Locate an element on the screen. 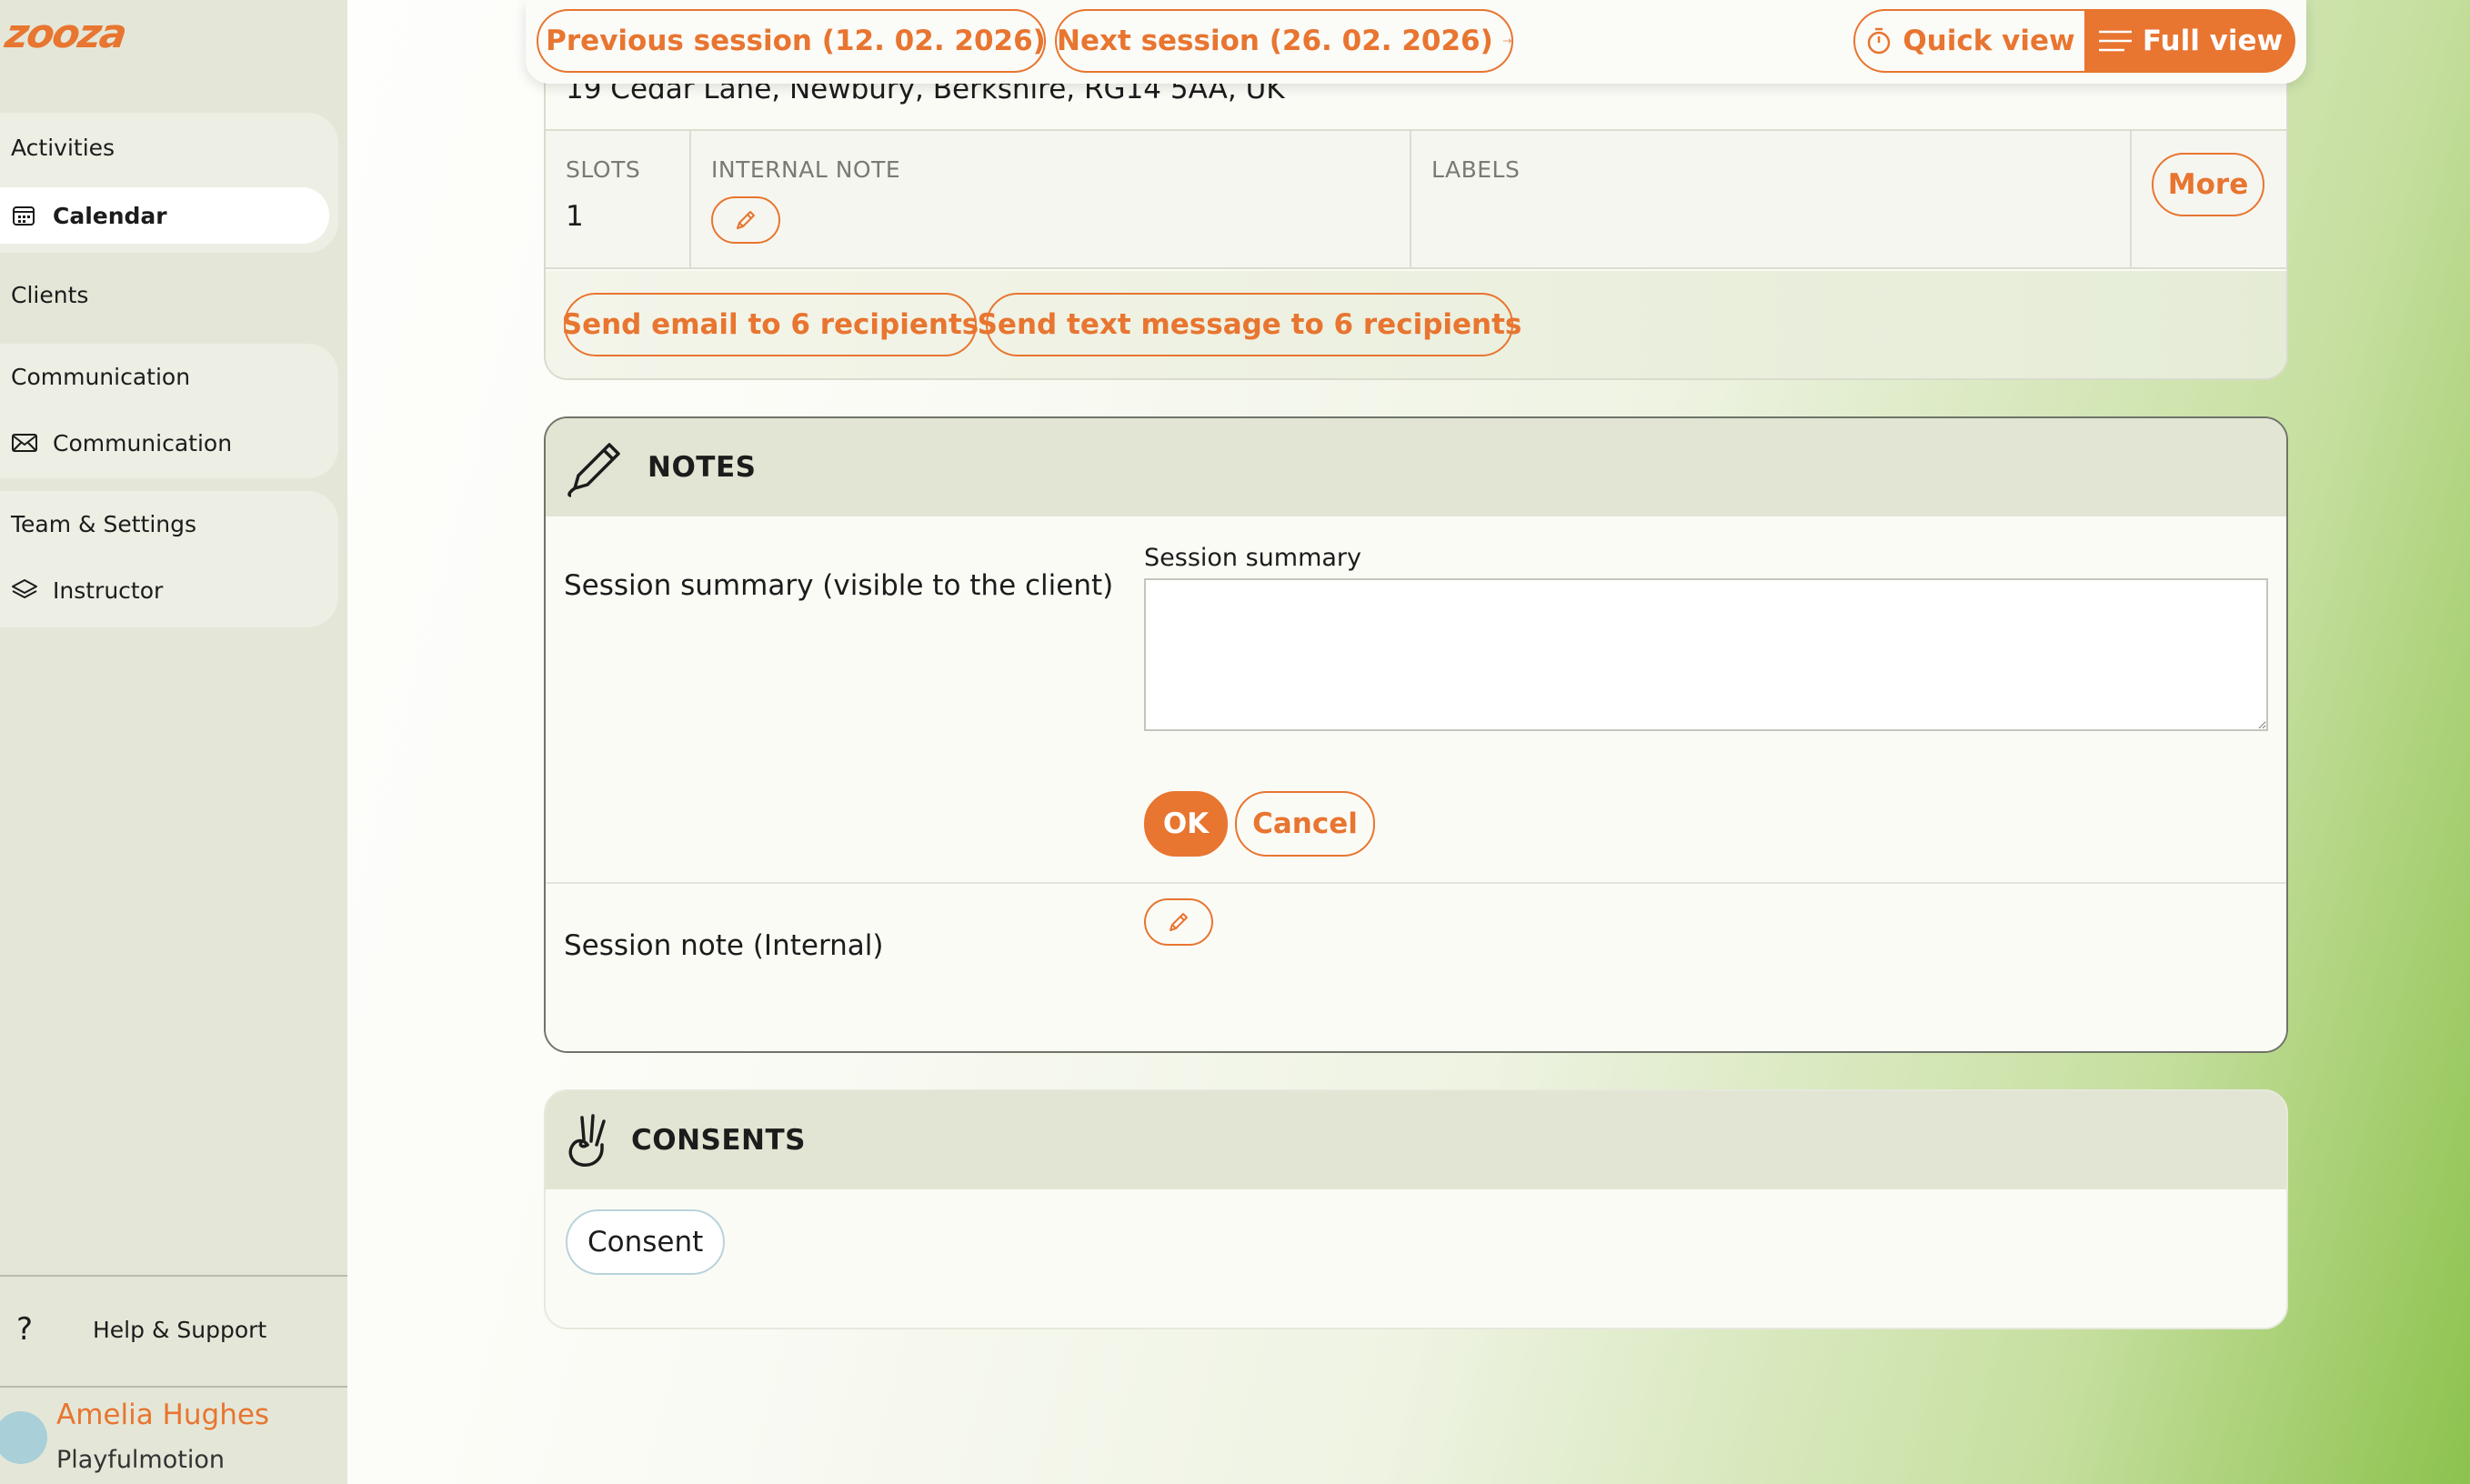 The width and height of the screenshot is (2470, 1484). consents-title: CONSENTS is located at coordinates (718, 1140).